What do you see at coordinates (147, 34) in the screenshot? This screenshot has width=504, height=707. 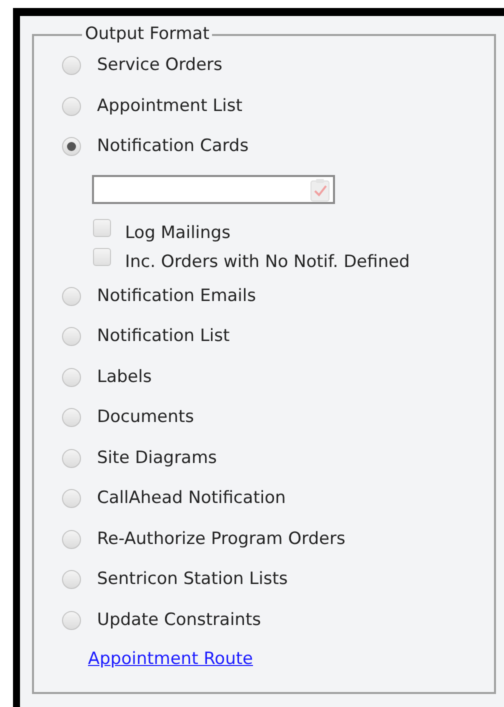 I see `group-title: Output Format` at bounding box center [147, 34].